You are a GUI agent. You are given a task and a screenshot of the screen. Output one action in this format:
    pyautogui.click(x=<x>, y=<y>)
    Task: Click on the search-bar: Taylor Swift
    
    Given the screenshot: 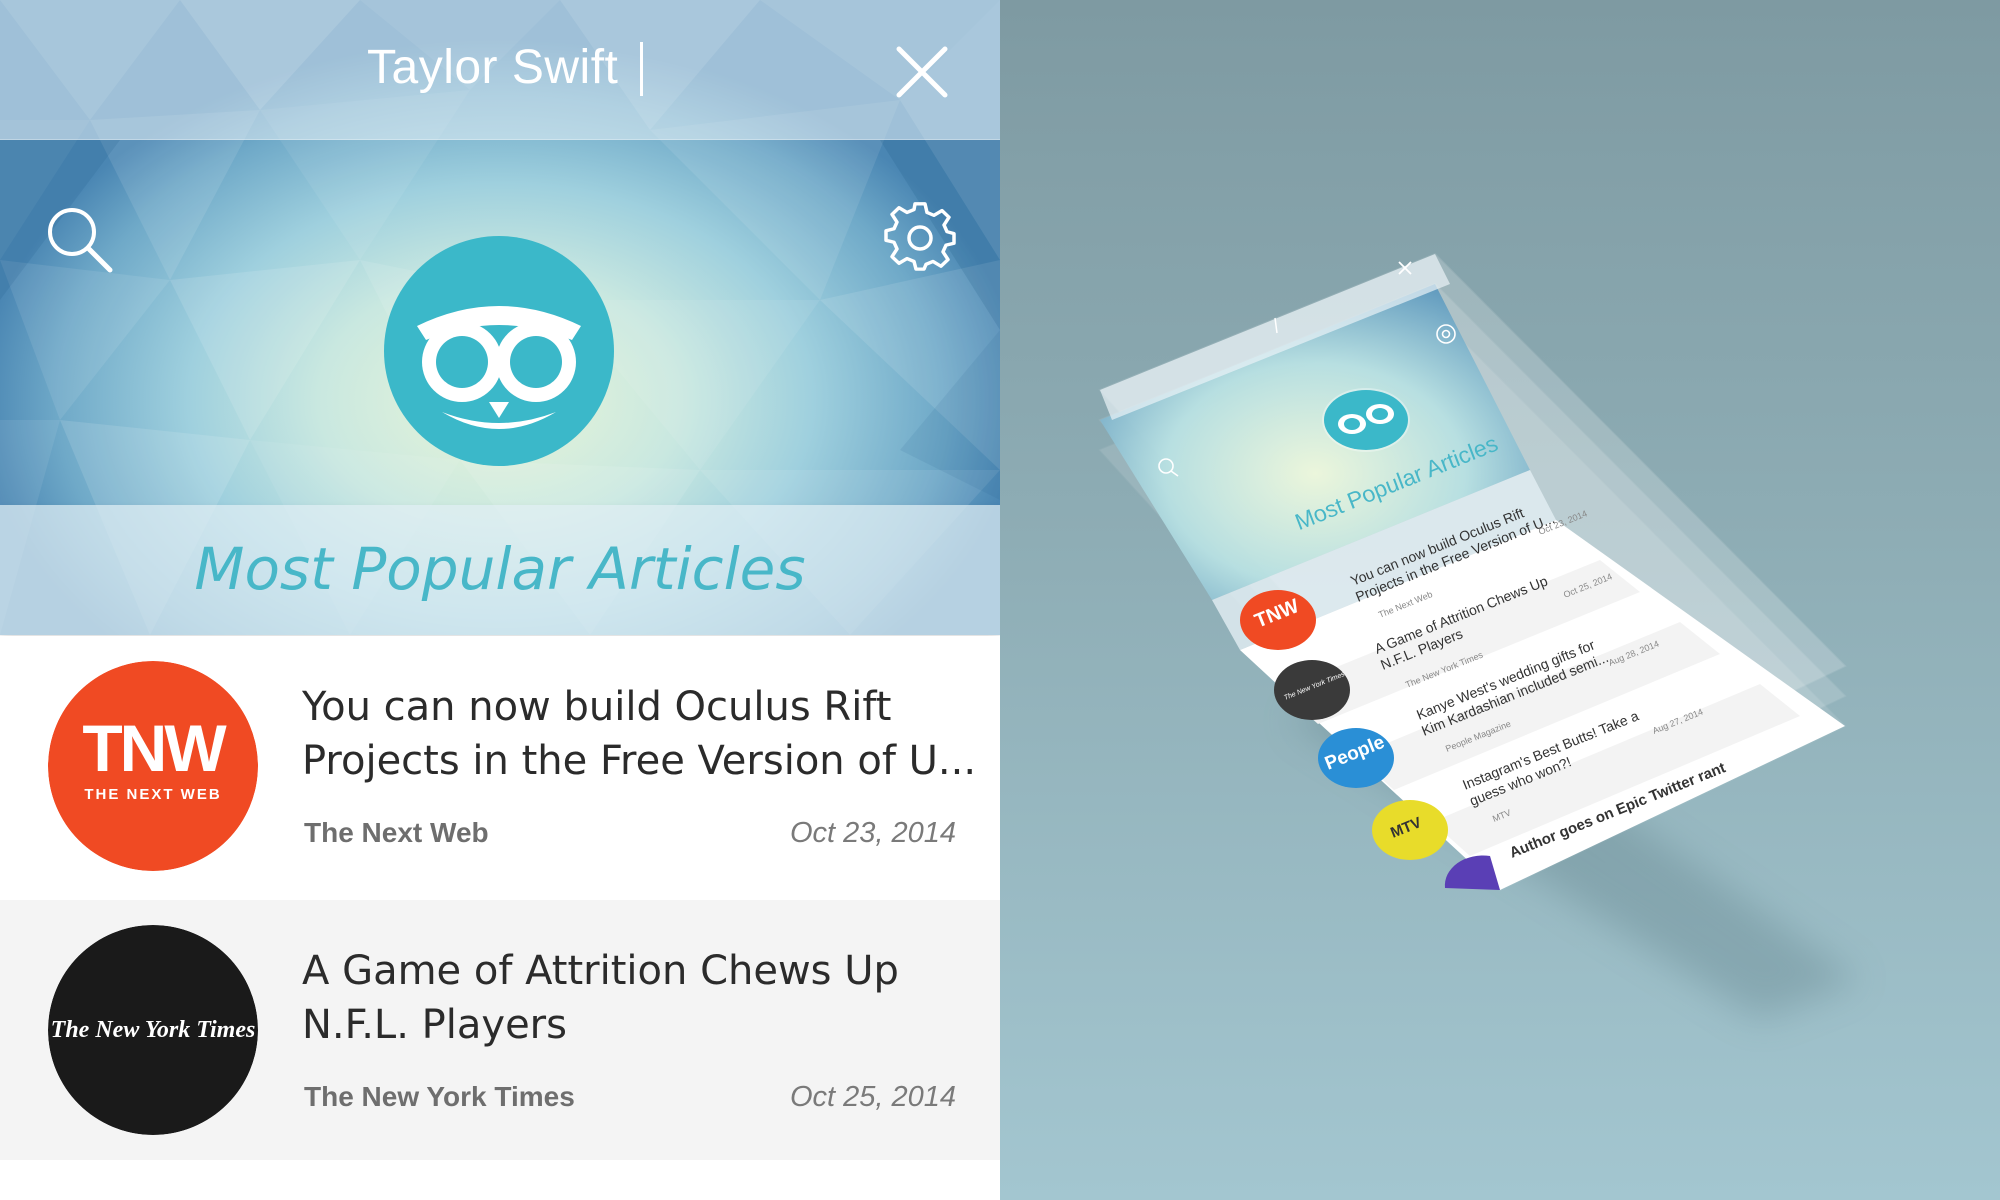 What is the action you would take?
    pyautogui.click(x=500, y=70)
    